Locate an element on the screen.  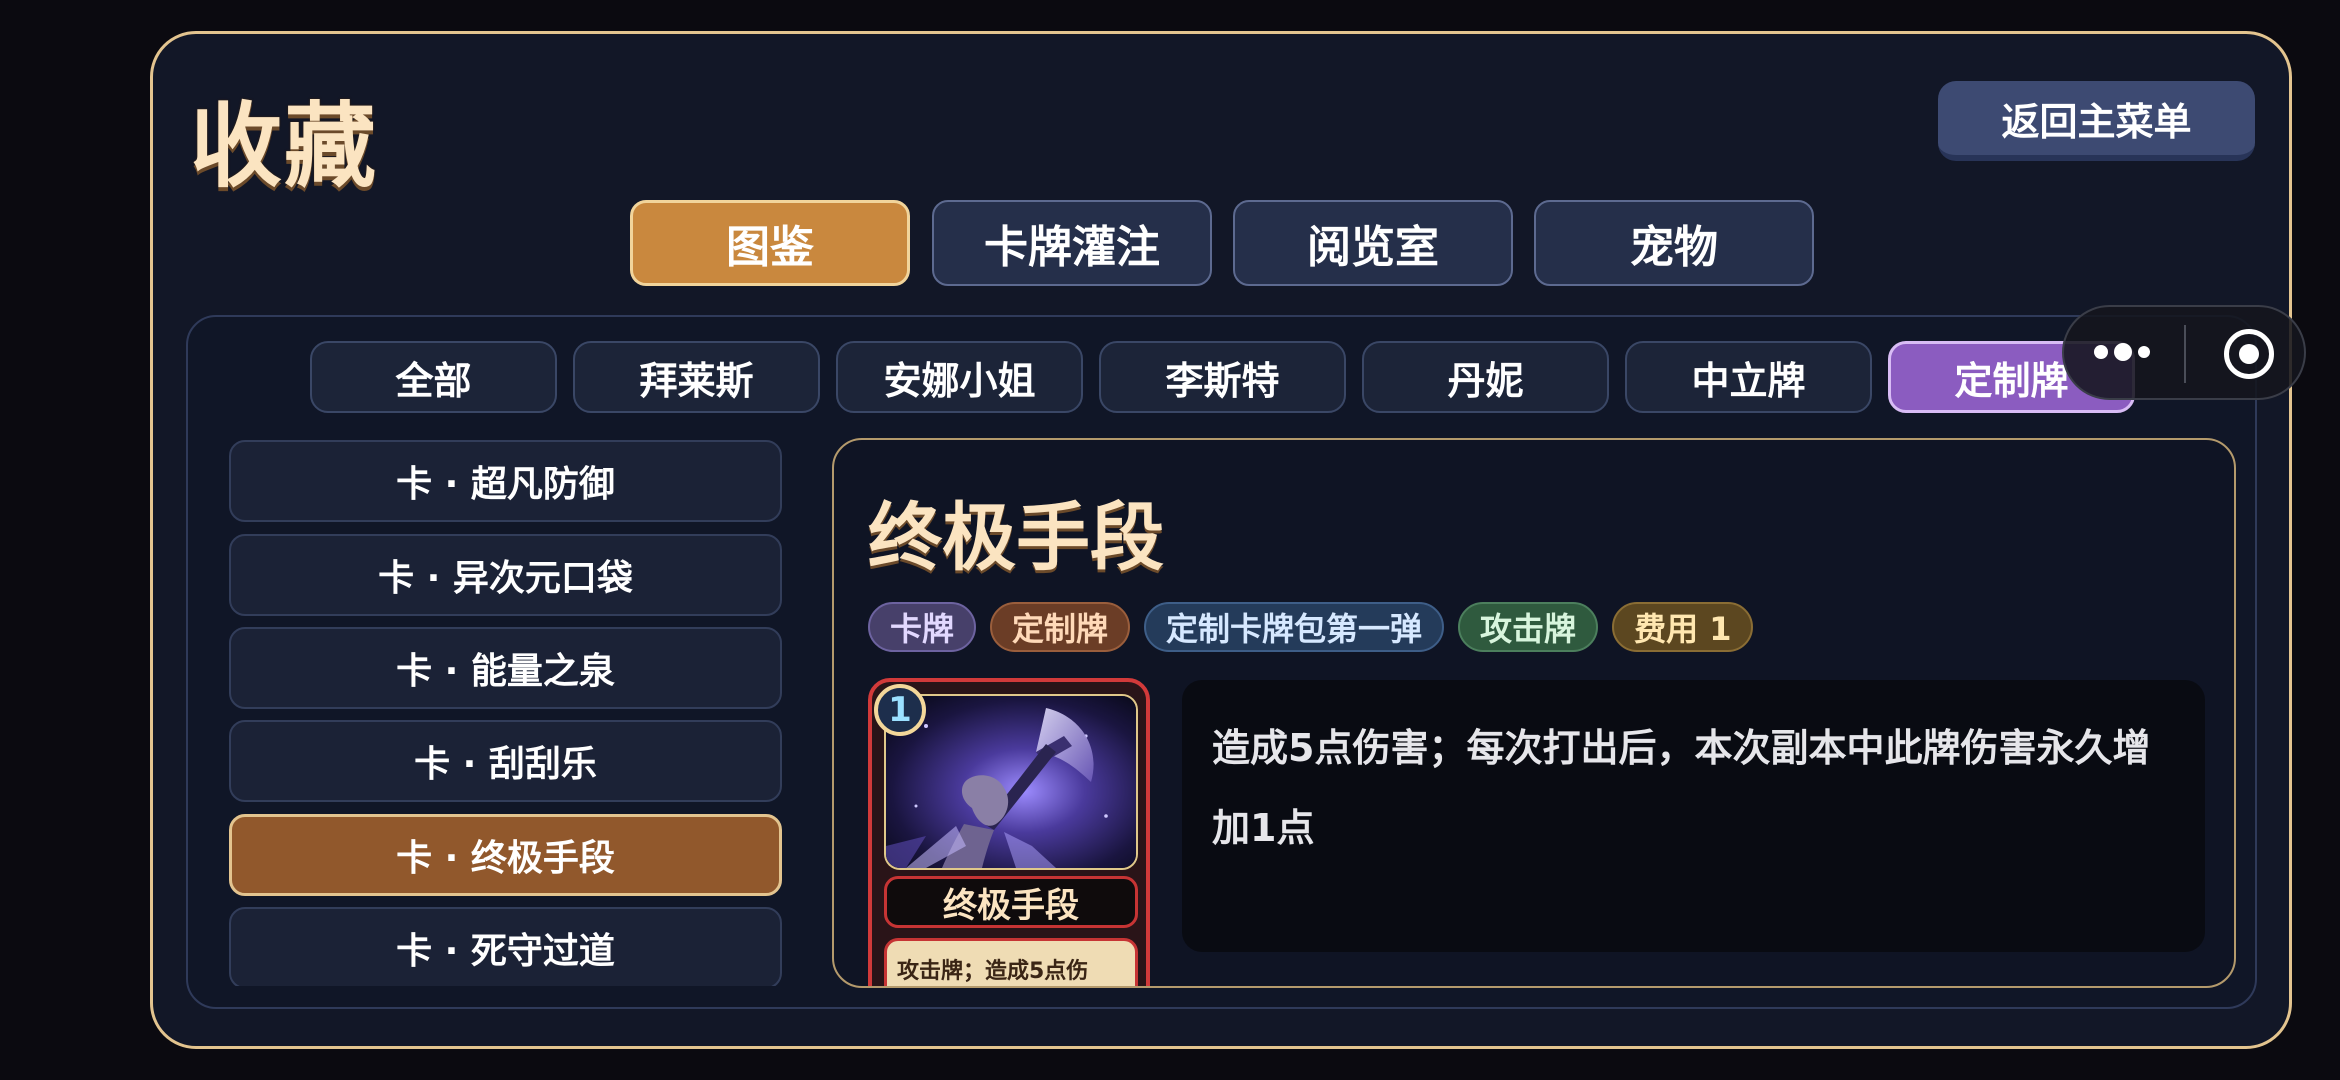
card-text-box: 攻击牌；造成5点伤 is located at coordinates (1011, 962).